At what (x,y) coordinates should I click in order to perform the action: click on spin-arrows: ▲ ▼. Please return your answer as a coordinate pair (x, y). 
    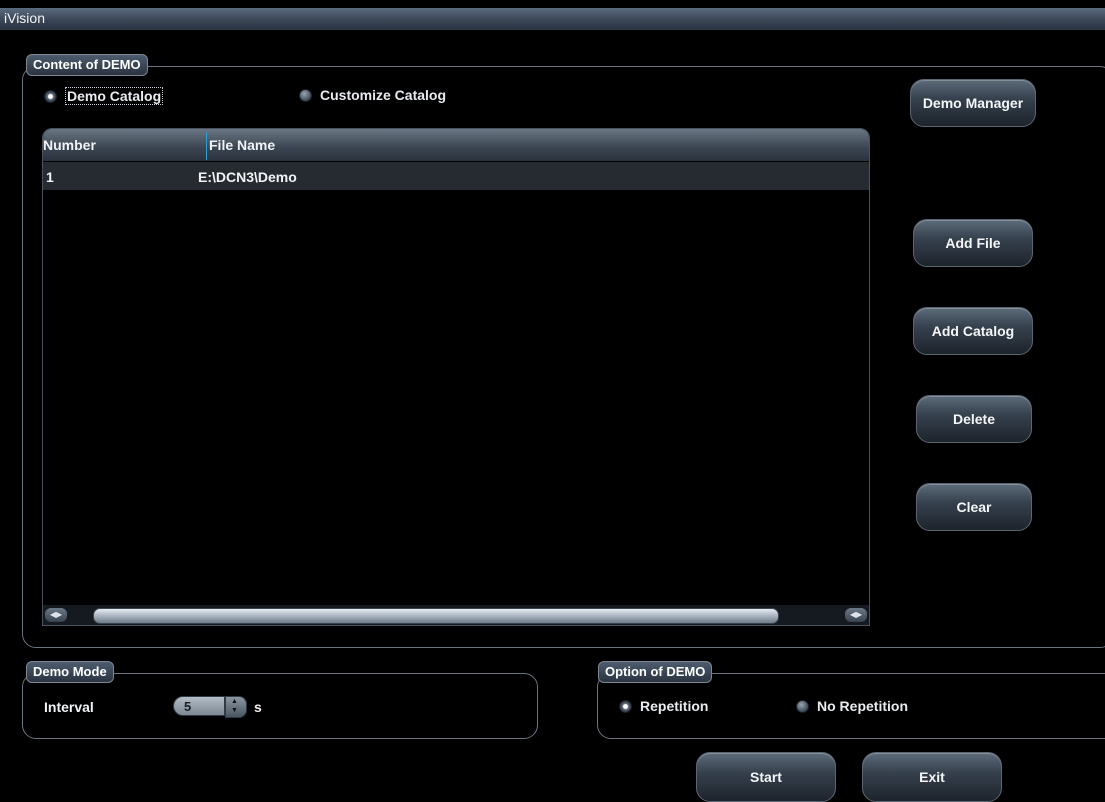
    Looking at the image, I should click on (236, 707).